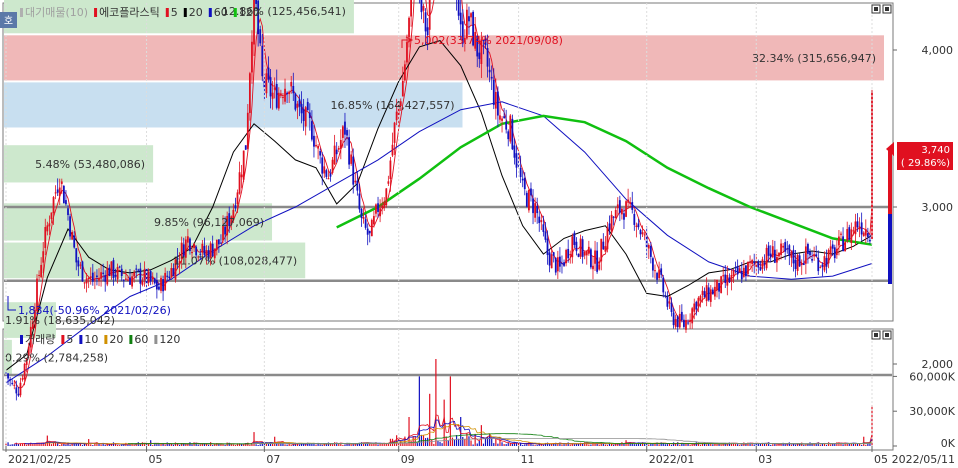  I want to click on price-legend-label: 에코플라스틱, so click(129, 12).